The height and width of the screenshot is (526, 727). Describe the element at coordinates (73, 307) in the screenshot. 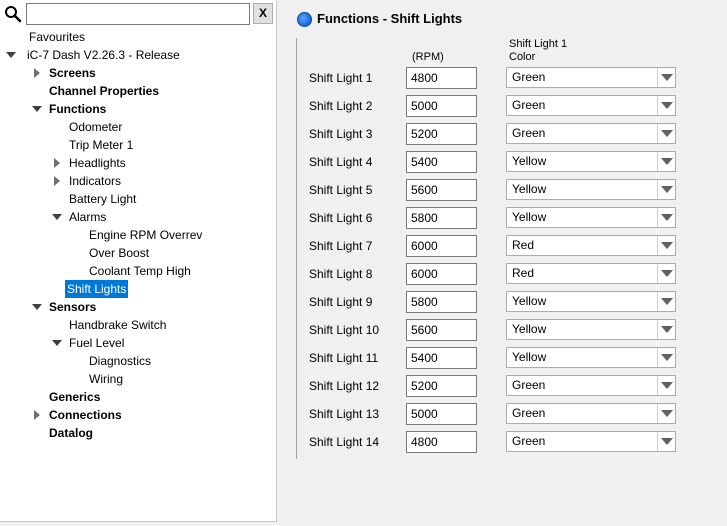

I see `tree-item-label: Sensors` at that location.